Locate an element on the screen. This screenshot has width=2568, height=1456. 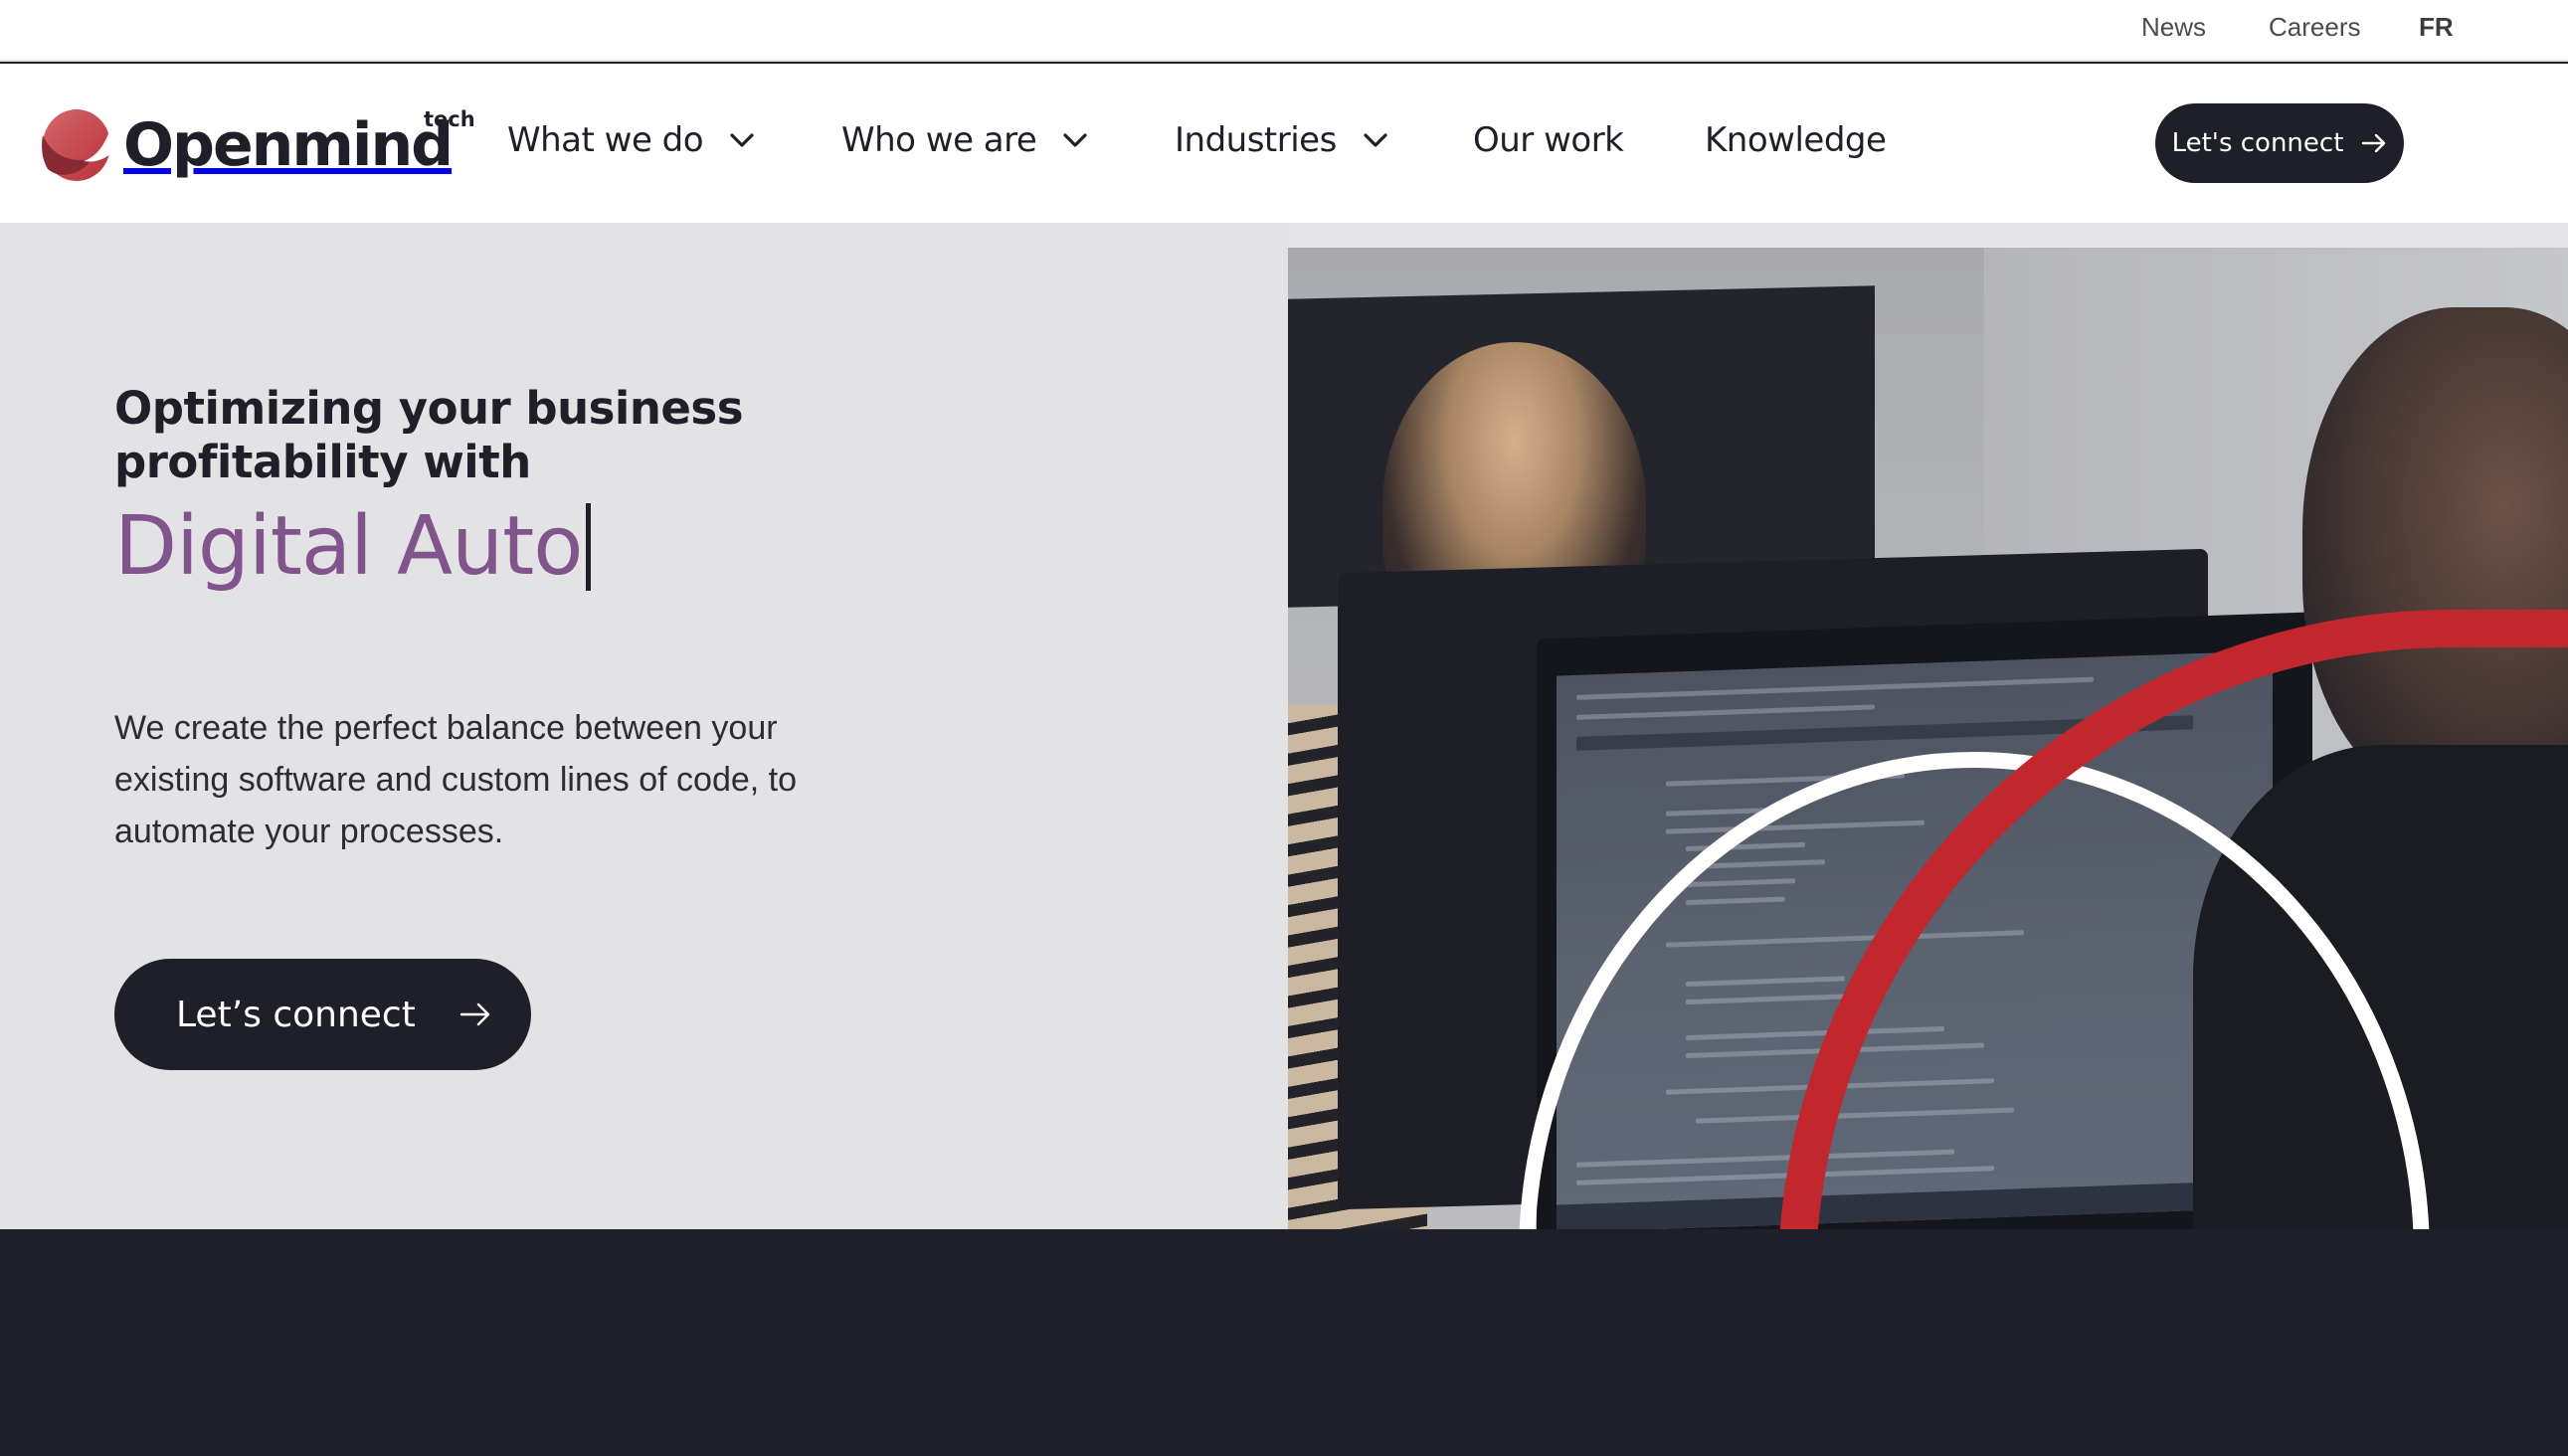
menu-item-label: Industries is located at coordinates (1256, 140).